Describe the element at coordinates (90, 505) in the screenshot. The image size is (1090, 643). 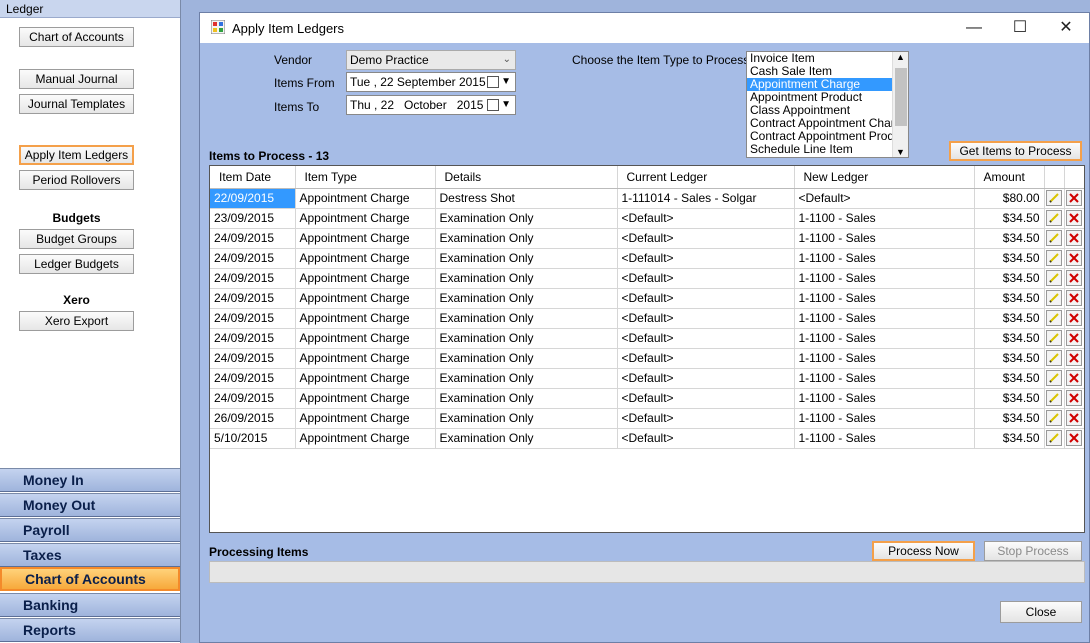
I see `nav-money-out: Money Out` at that location.